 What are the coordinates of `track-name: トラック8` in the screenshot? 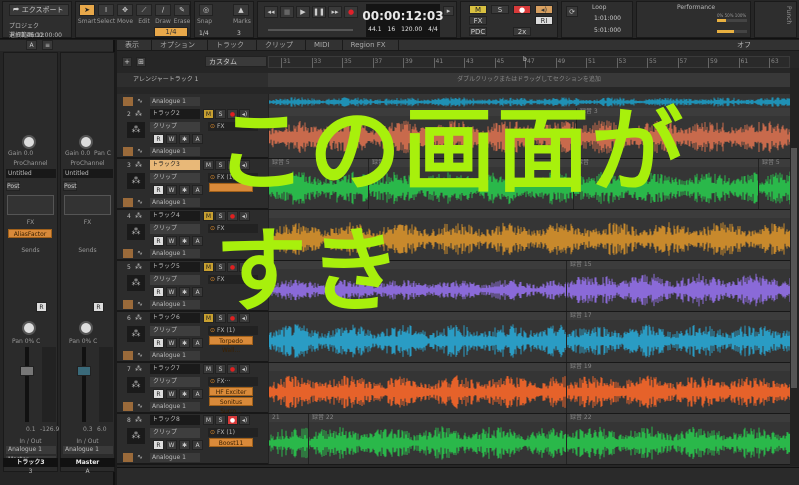 It's located at (175, 420).